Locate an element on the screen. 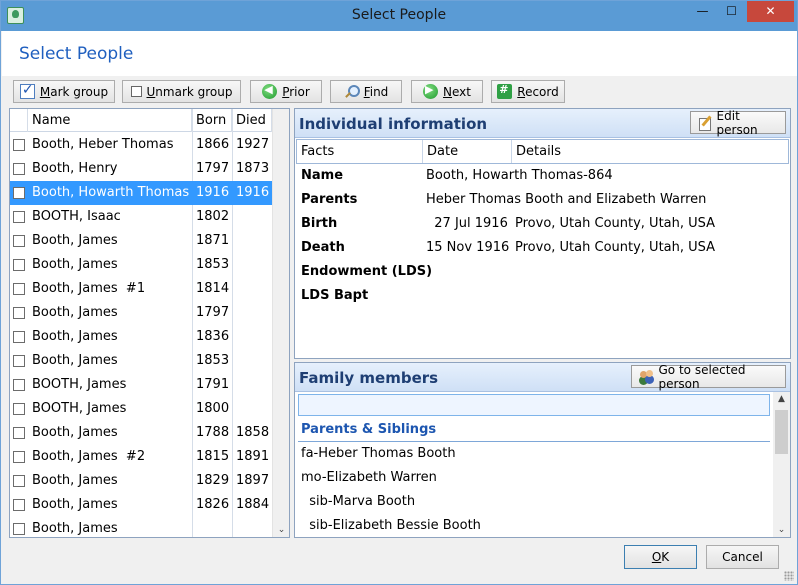 This screenshot has width=798, height=585. family-member-item: fa-Heber Thomas Booth is located at coordinates (534, 454).